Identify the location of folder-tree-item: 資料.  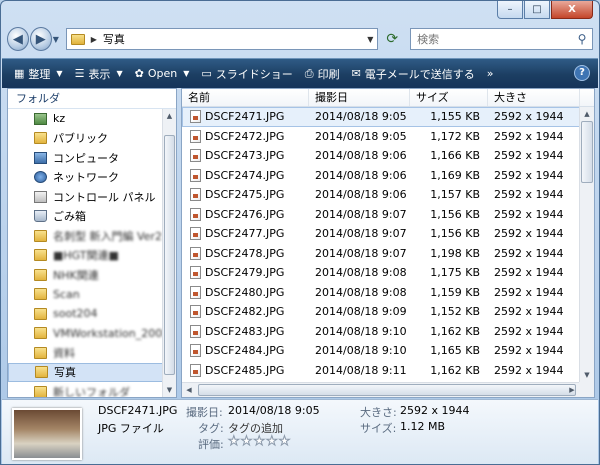
(92, 353).